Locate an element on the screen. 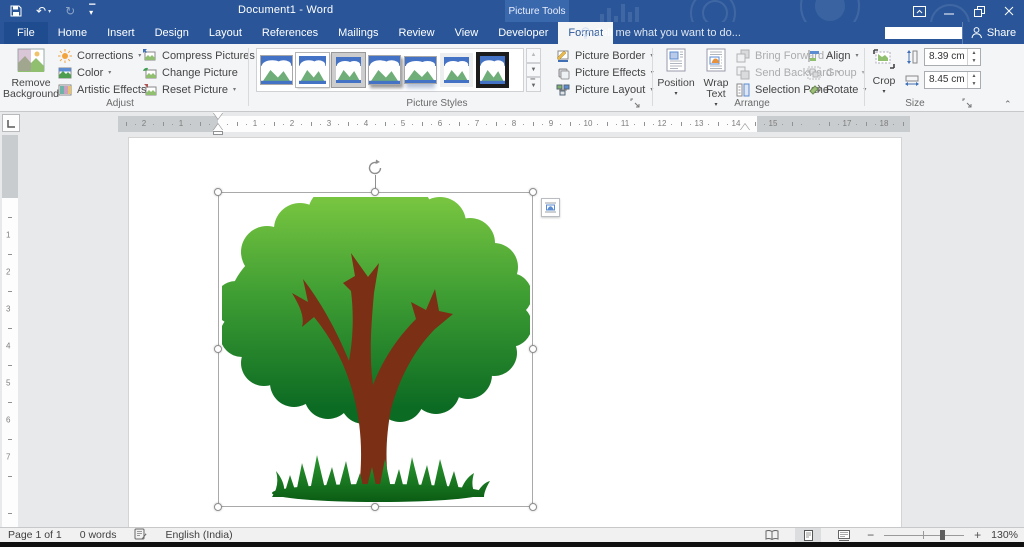 Image resolution: width=1024 pixels, height=547 pixels. resize-handle-bottom-right is located at coordinates (533, 507).